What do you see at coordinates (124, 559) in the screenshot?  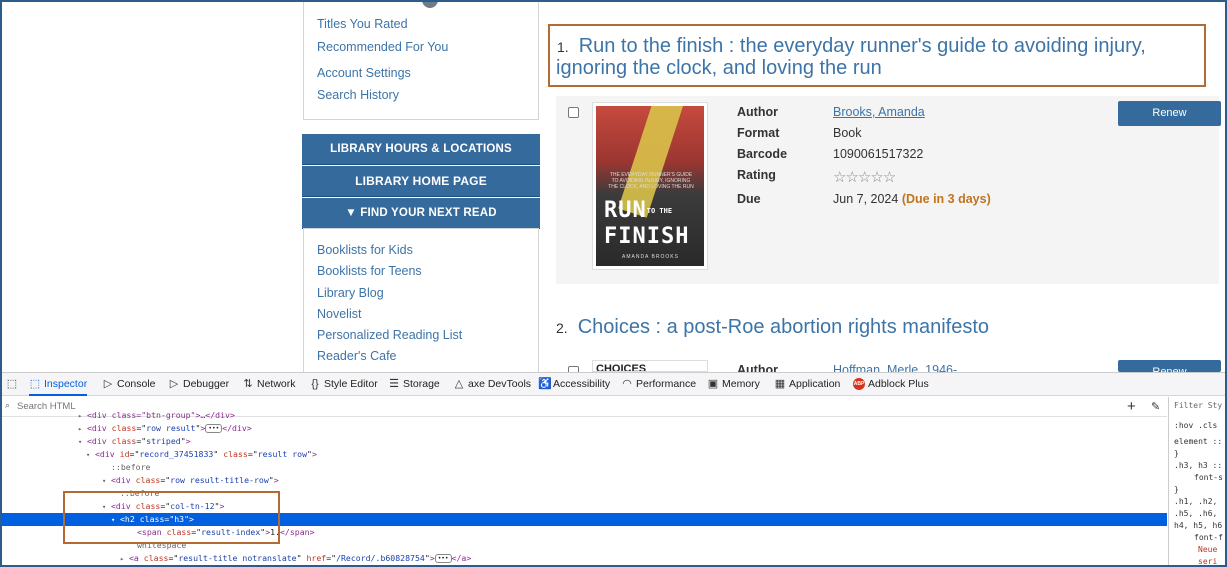 I see `expand-toggle-icon: ▸` at bounding box center [124, 559].